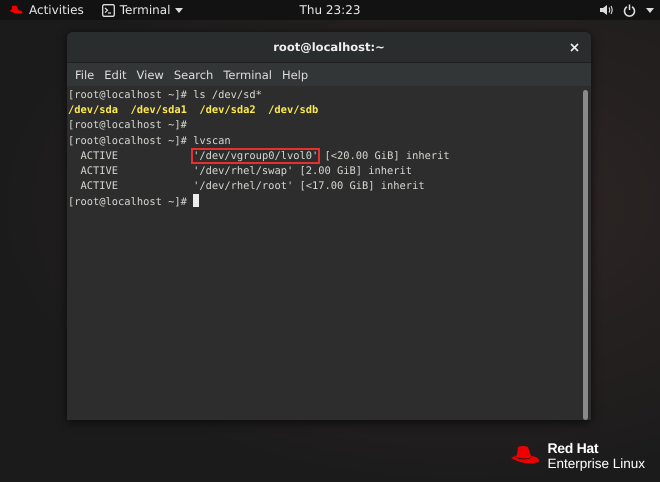 The width and height of the screenshot is (660, 482). I want to click on volume-icon, so click(606, 10).